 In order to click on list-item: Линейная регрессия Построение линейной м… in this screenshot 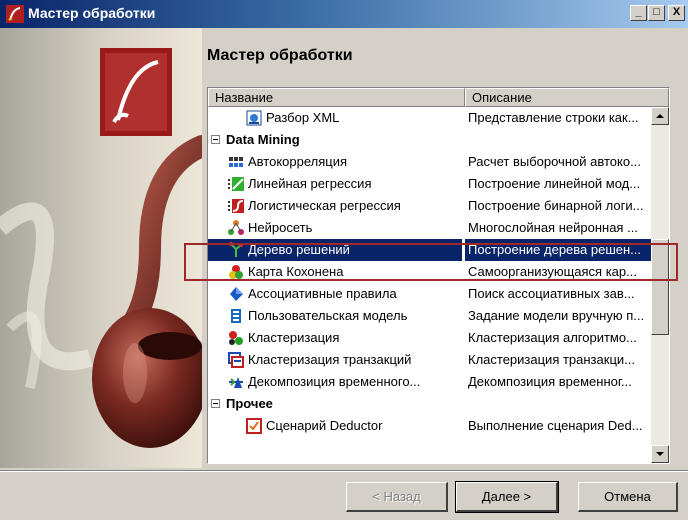, I will do `click(429, 184)`.